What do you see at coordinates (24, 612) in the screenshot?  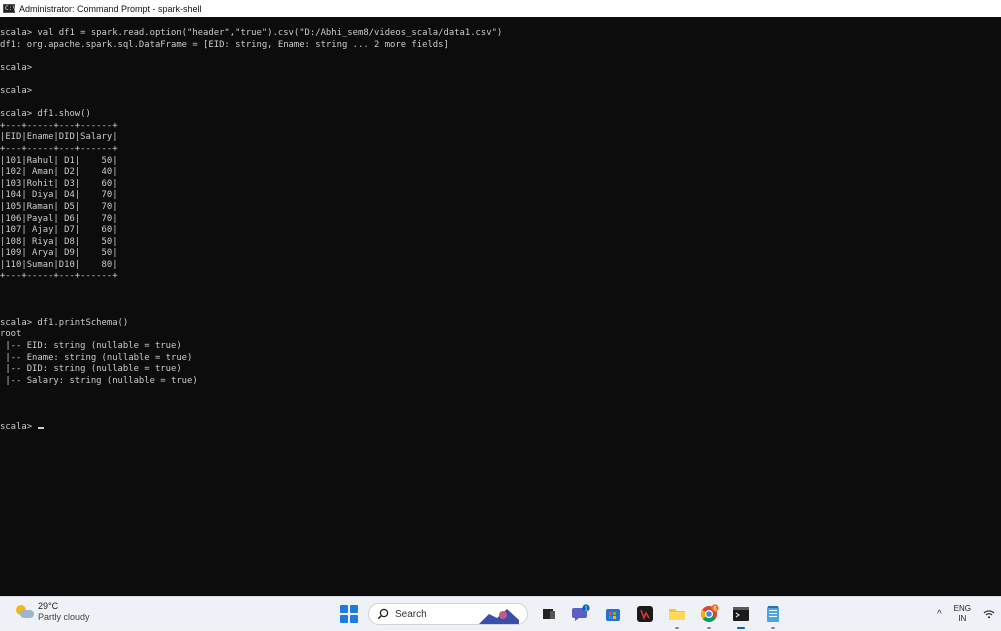 I see `partly-cloudy-icon` at bounding box center [24, 612].